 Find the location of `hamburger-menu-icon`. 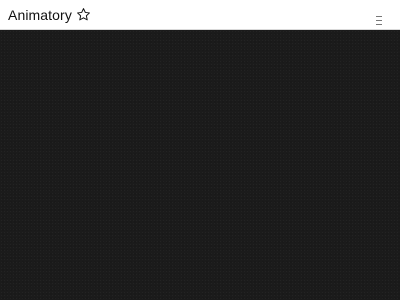

hamburger-menu-icon is located at coordinates (379, 20).